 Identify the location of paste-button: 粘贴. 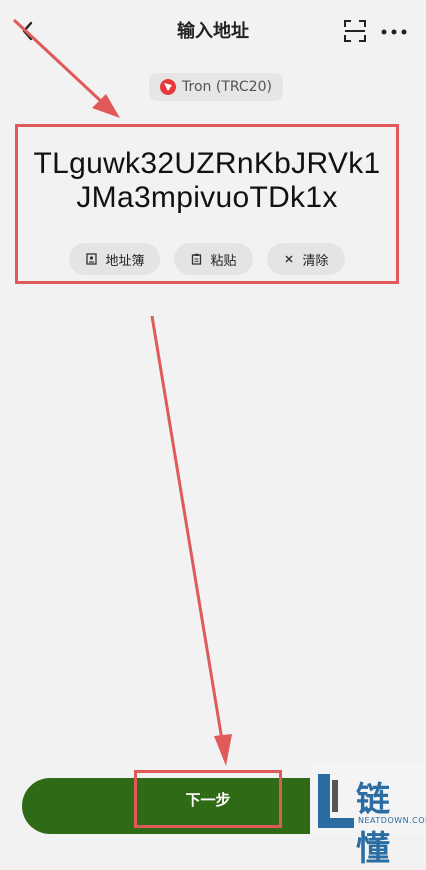
(213, 259).